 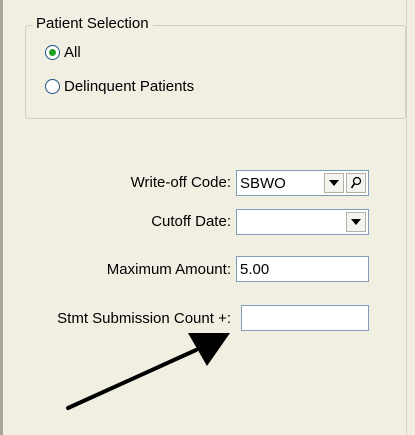 What do you see at coordinates (148, 371) in the screenshot?
I see `arrow-icon` at bounding box center [148, 371].